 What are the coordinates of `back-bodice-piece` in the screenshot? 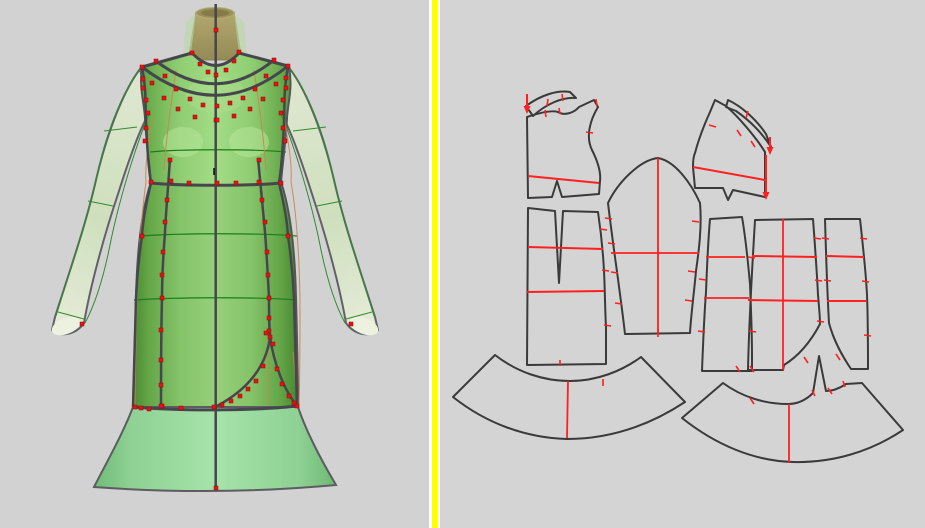 It's located at (729, 150).